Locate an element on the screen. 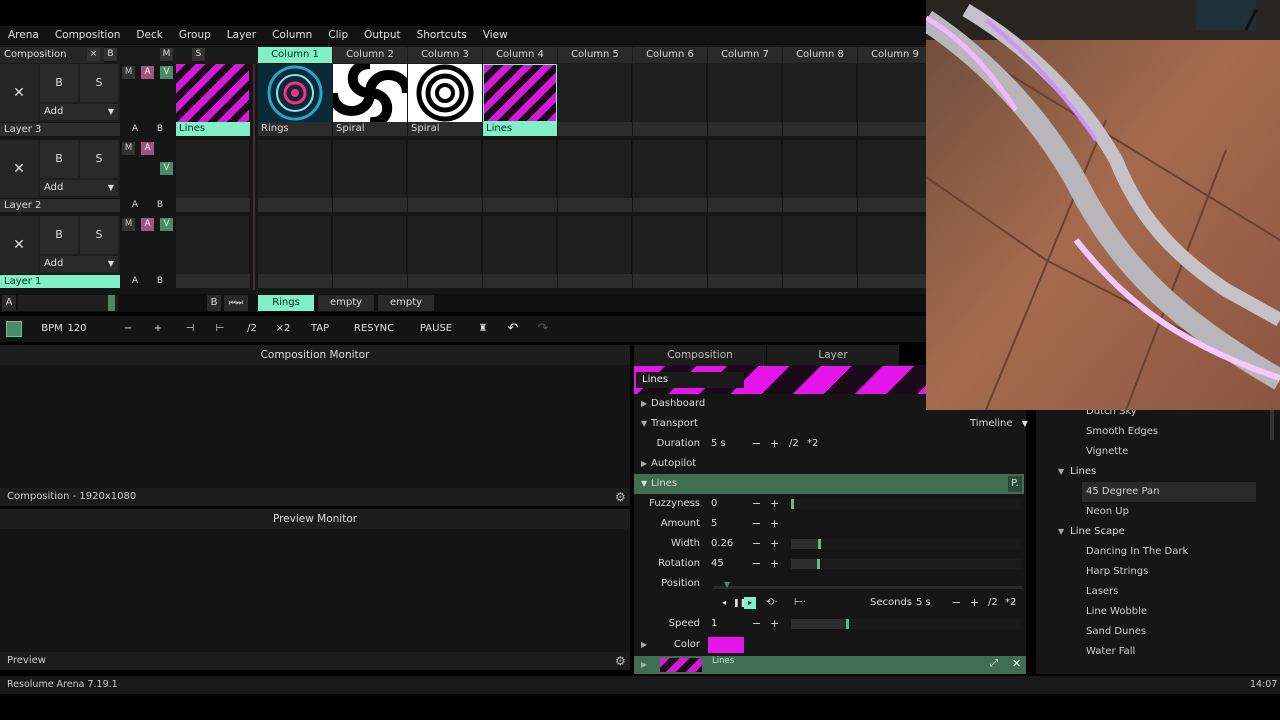 The image size is (1280, 720). pause-button: PAUSE is located at coordinates (436, 329).